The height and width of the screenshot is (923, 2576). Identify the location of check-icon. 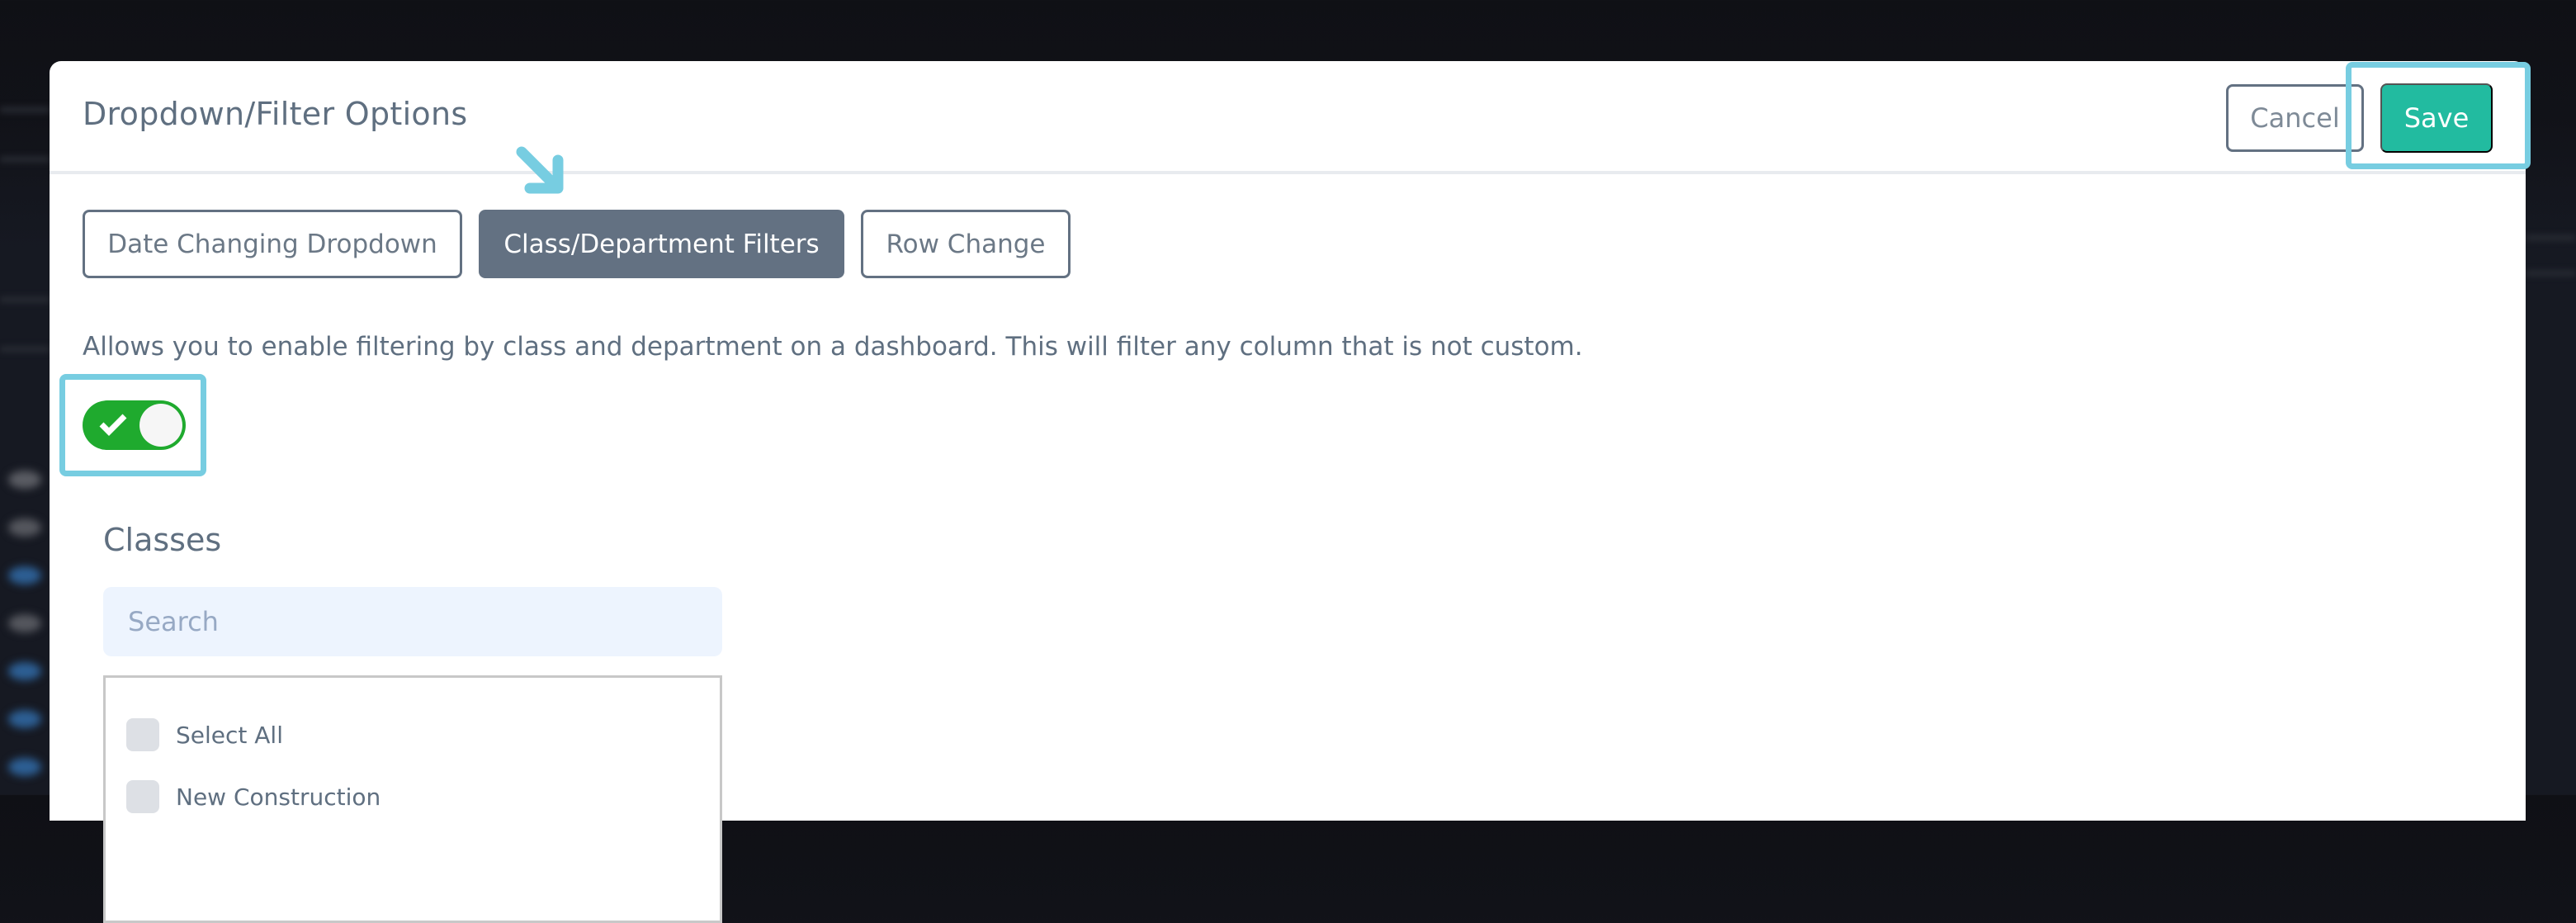
(113, 425).